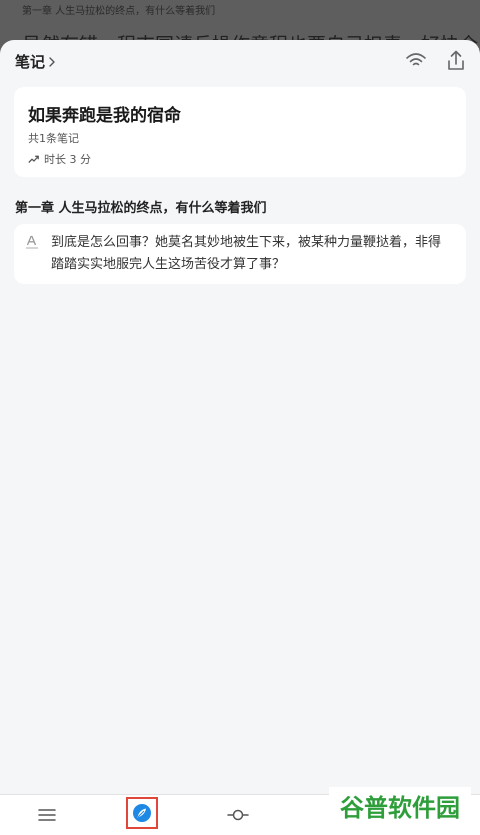 The height and width of the screenshot is (835, 480). I want to click on toolbar-notes-button, so click(142, 815).